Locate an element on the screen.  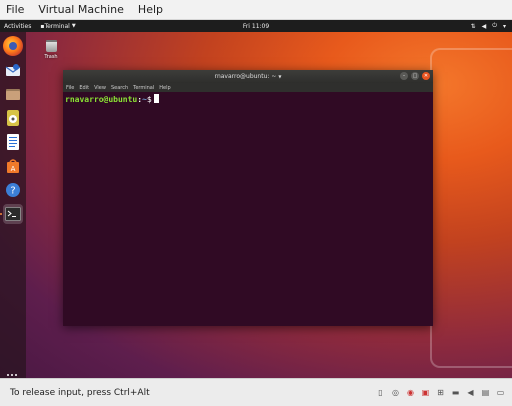
terminal-titlebar: rnavarro@ubuntu: ~ ▼ – □ ✕ is located at coordinates (248, 76).